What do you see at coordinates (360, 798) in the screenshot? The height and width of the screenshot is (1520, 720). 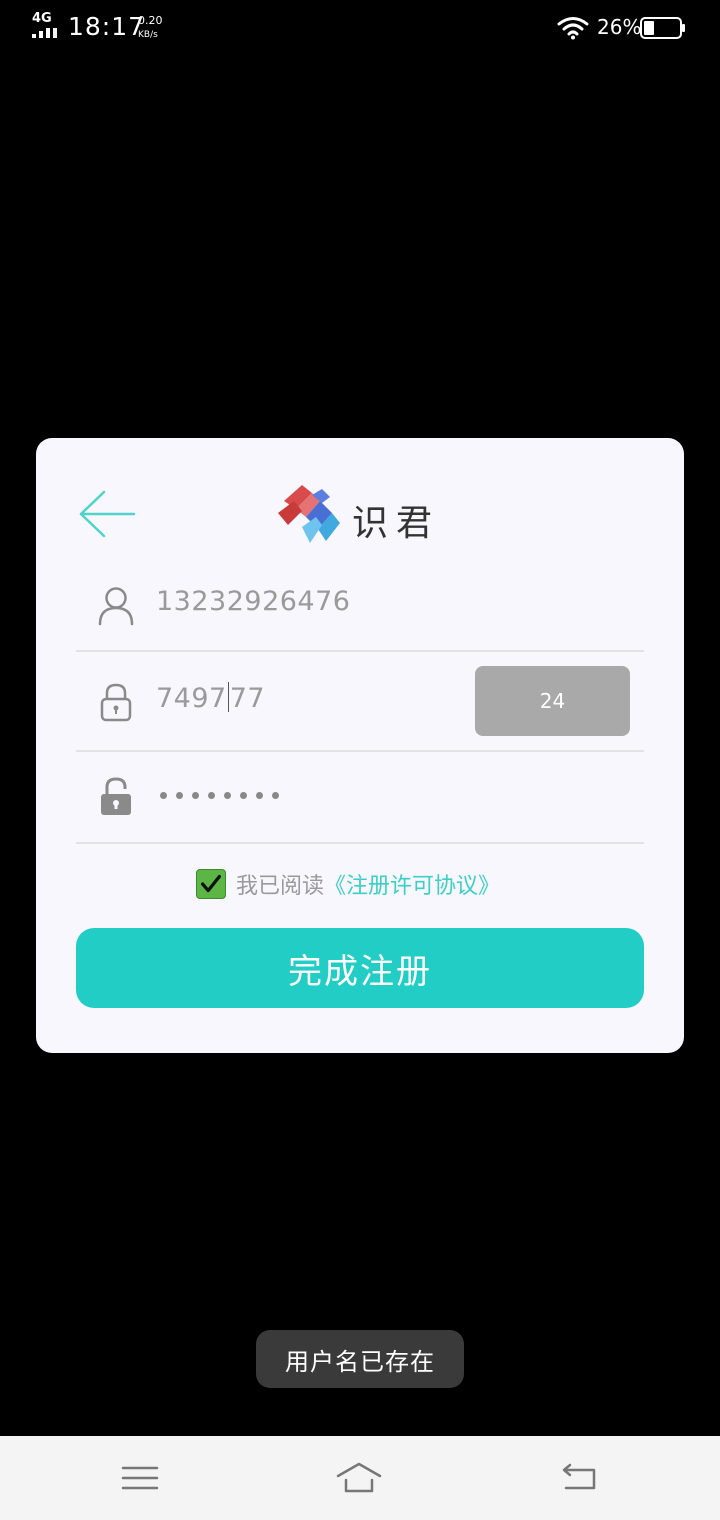 I see `password-row` at bounding box center [360, 798].